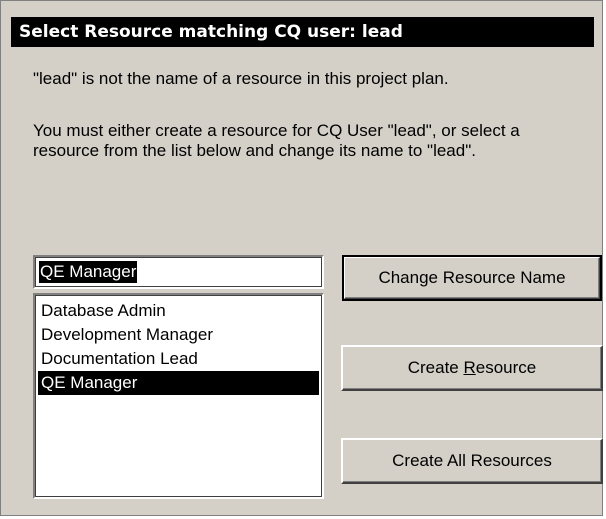  I want to click on resource-name-input: QE Manager, so click(178, 272).